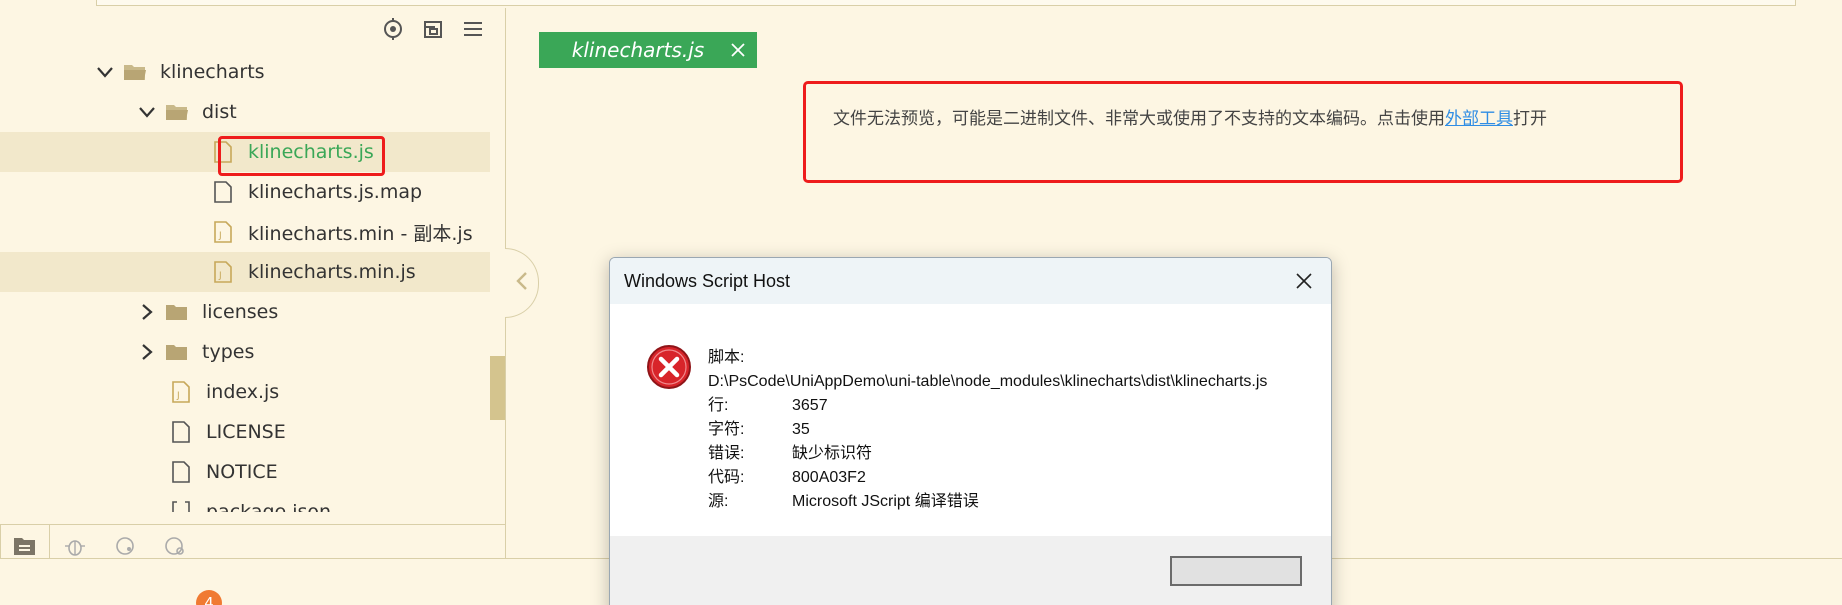  What do you see at coordinates (970, 281) in the screenshot?
I see `dialog-titlebar: Windows Script Host` at bounding box center [970, 281].